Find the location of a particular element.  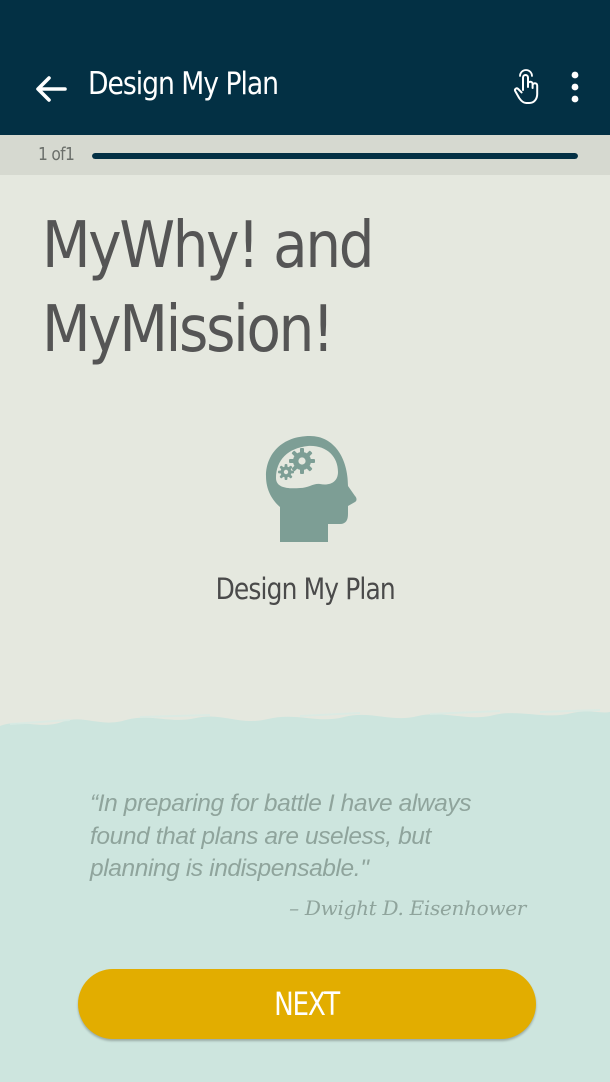

progress-bar is located at coordinates (335, 156).